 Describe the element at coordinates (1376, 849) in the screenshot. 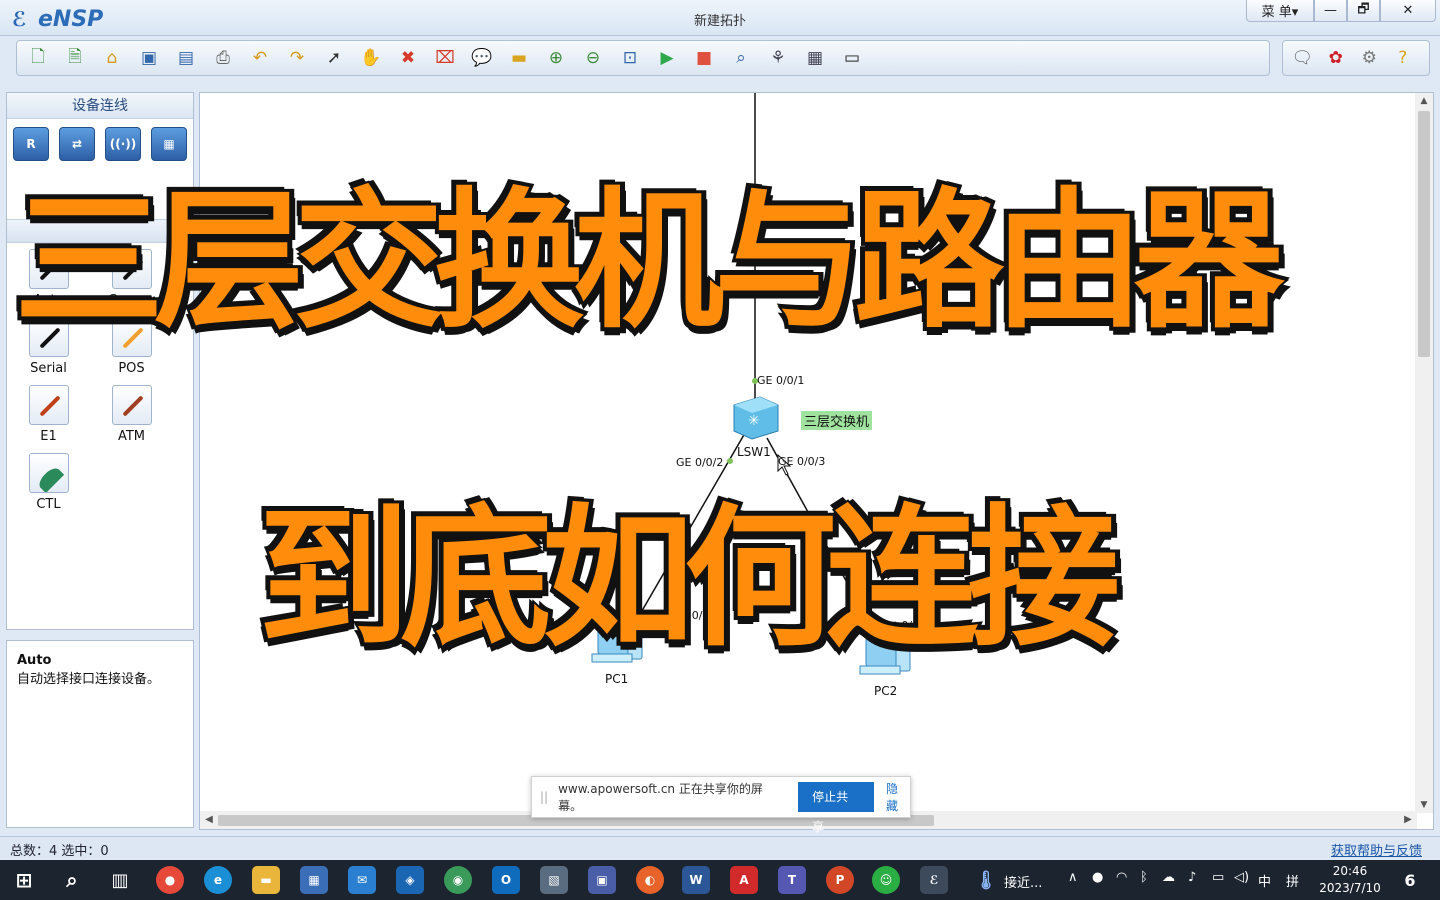

I see `help-feedback-link: 获取帮助与反馈` at that location.